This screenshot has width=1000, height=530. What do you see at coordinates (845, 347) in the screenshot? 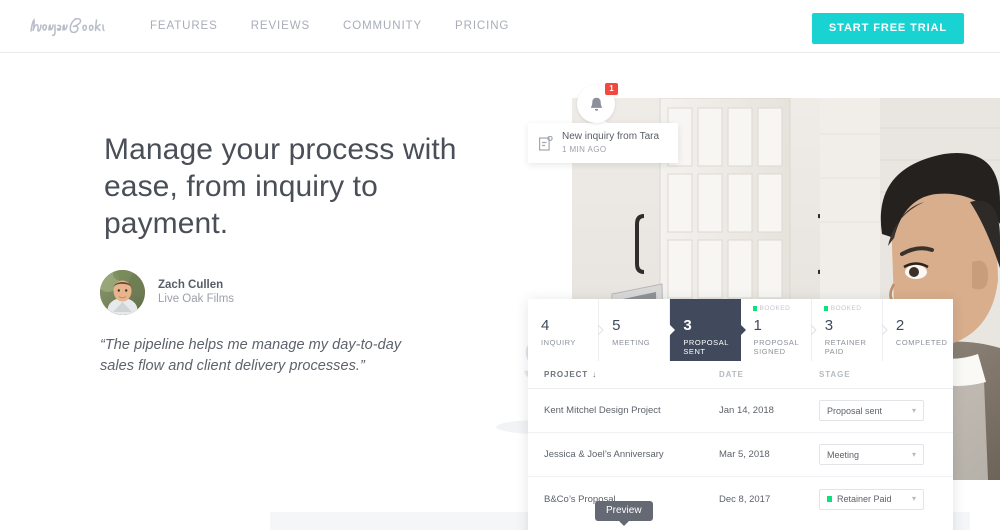
I see `stage-label: RETAINER PAID` at bounding box center [845, 347].